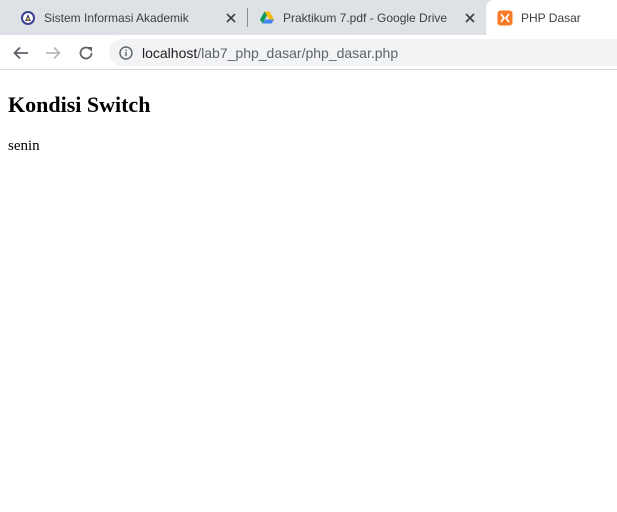 The image size is (617, 512). I want to click on tab-google-drive: Praktikum 7.pdf - Google Drive, so click(367, 17).